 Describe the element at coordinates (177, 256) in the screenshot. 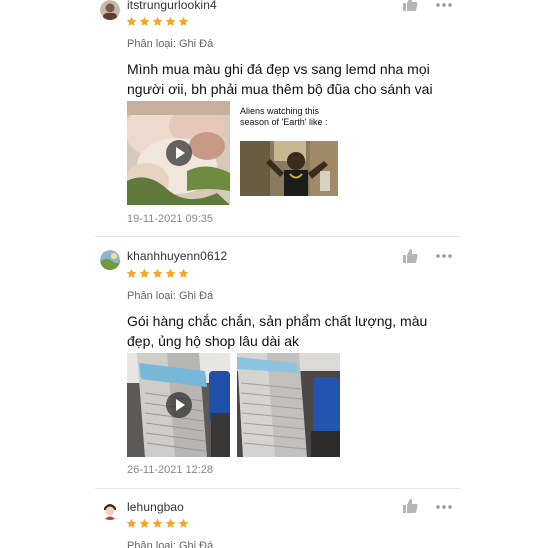

I see `reviewer-username: khanhhuyenn0612` at that location.